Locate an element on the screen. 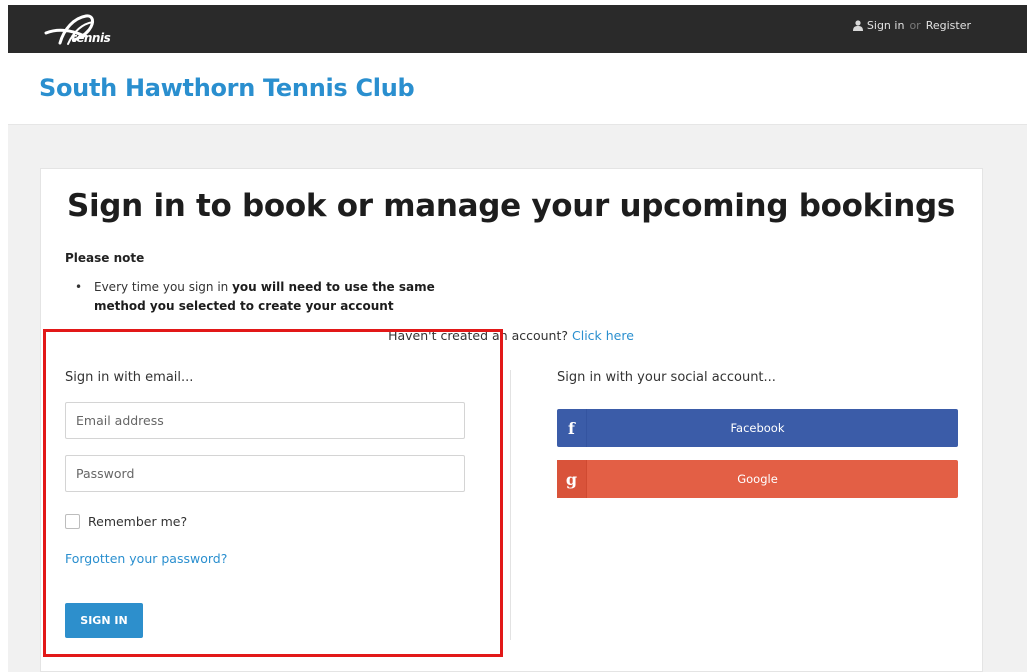 The width and height of the screenshot is (1027, 672). facebook-signin-button: Facebook f is located at coordinates (757, 428).